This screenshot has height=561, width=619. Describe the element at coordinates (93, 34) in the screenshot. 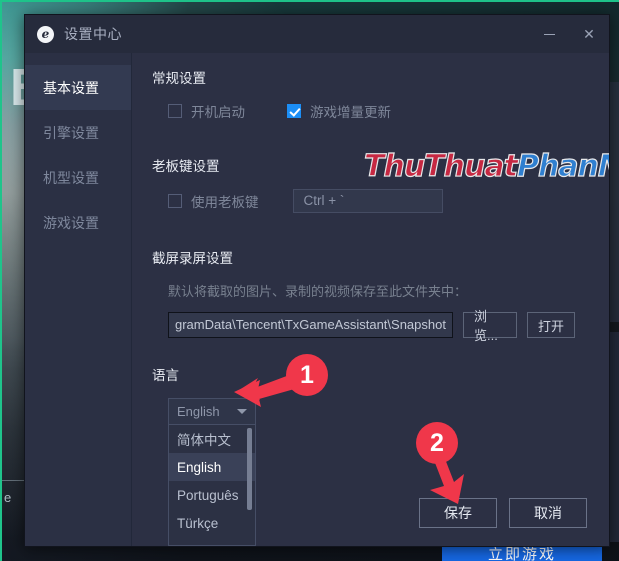

I see `dialog-title: 设置中心` at that location.